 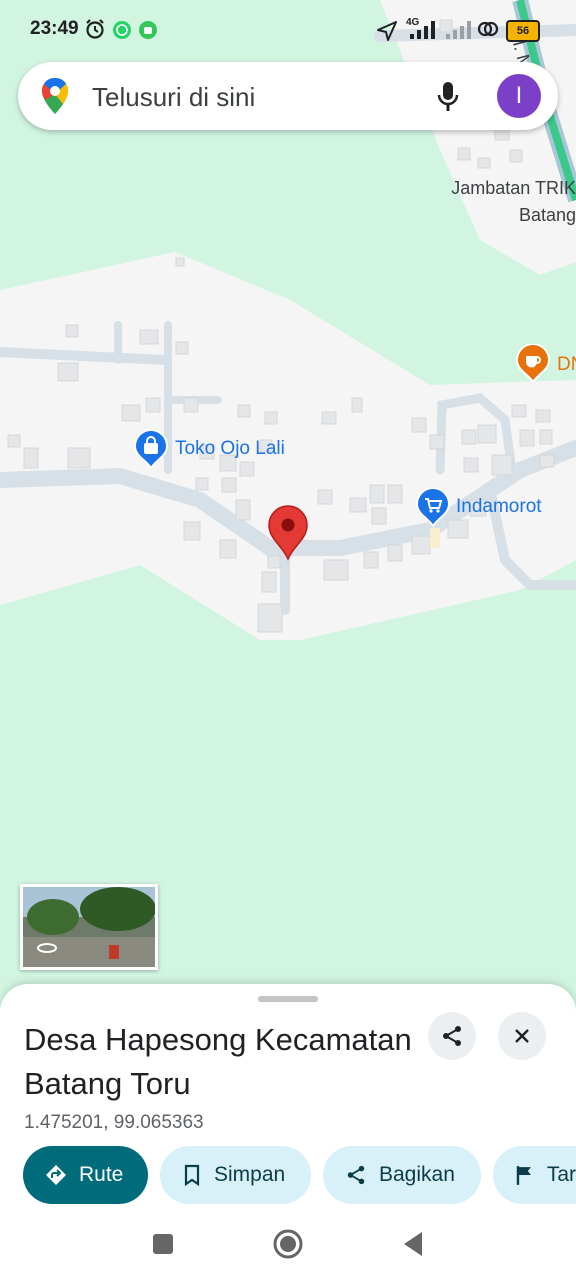 I want to click on place-title: Desa Hapesong Kecamatan Batang Toru, so click(x=218, y=1061).